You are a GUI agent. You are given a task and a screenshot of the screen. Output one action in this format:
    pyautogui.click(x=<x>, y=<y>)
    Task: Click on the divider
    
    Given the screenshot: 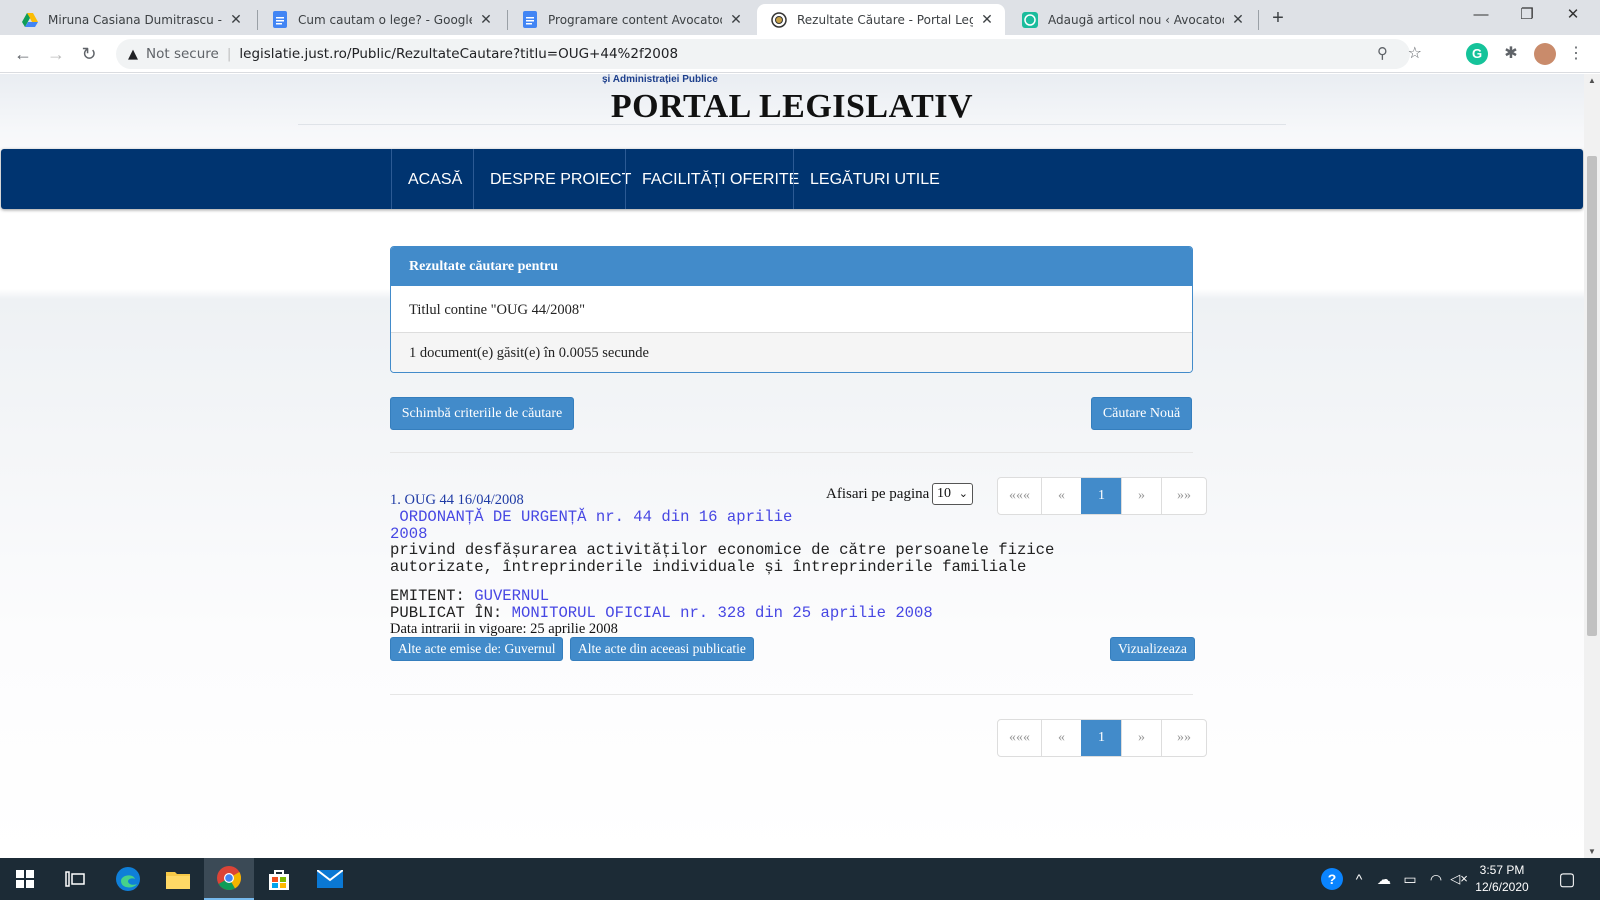 What is the action you would take?
    pyautogui.click(x=791, y=452)
    